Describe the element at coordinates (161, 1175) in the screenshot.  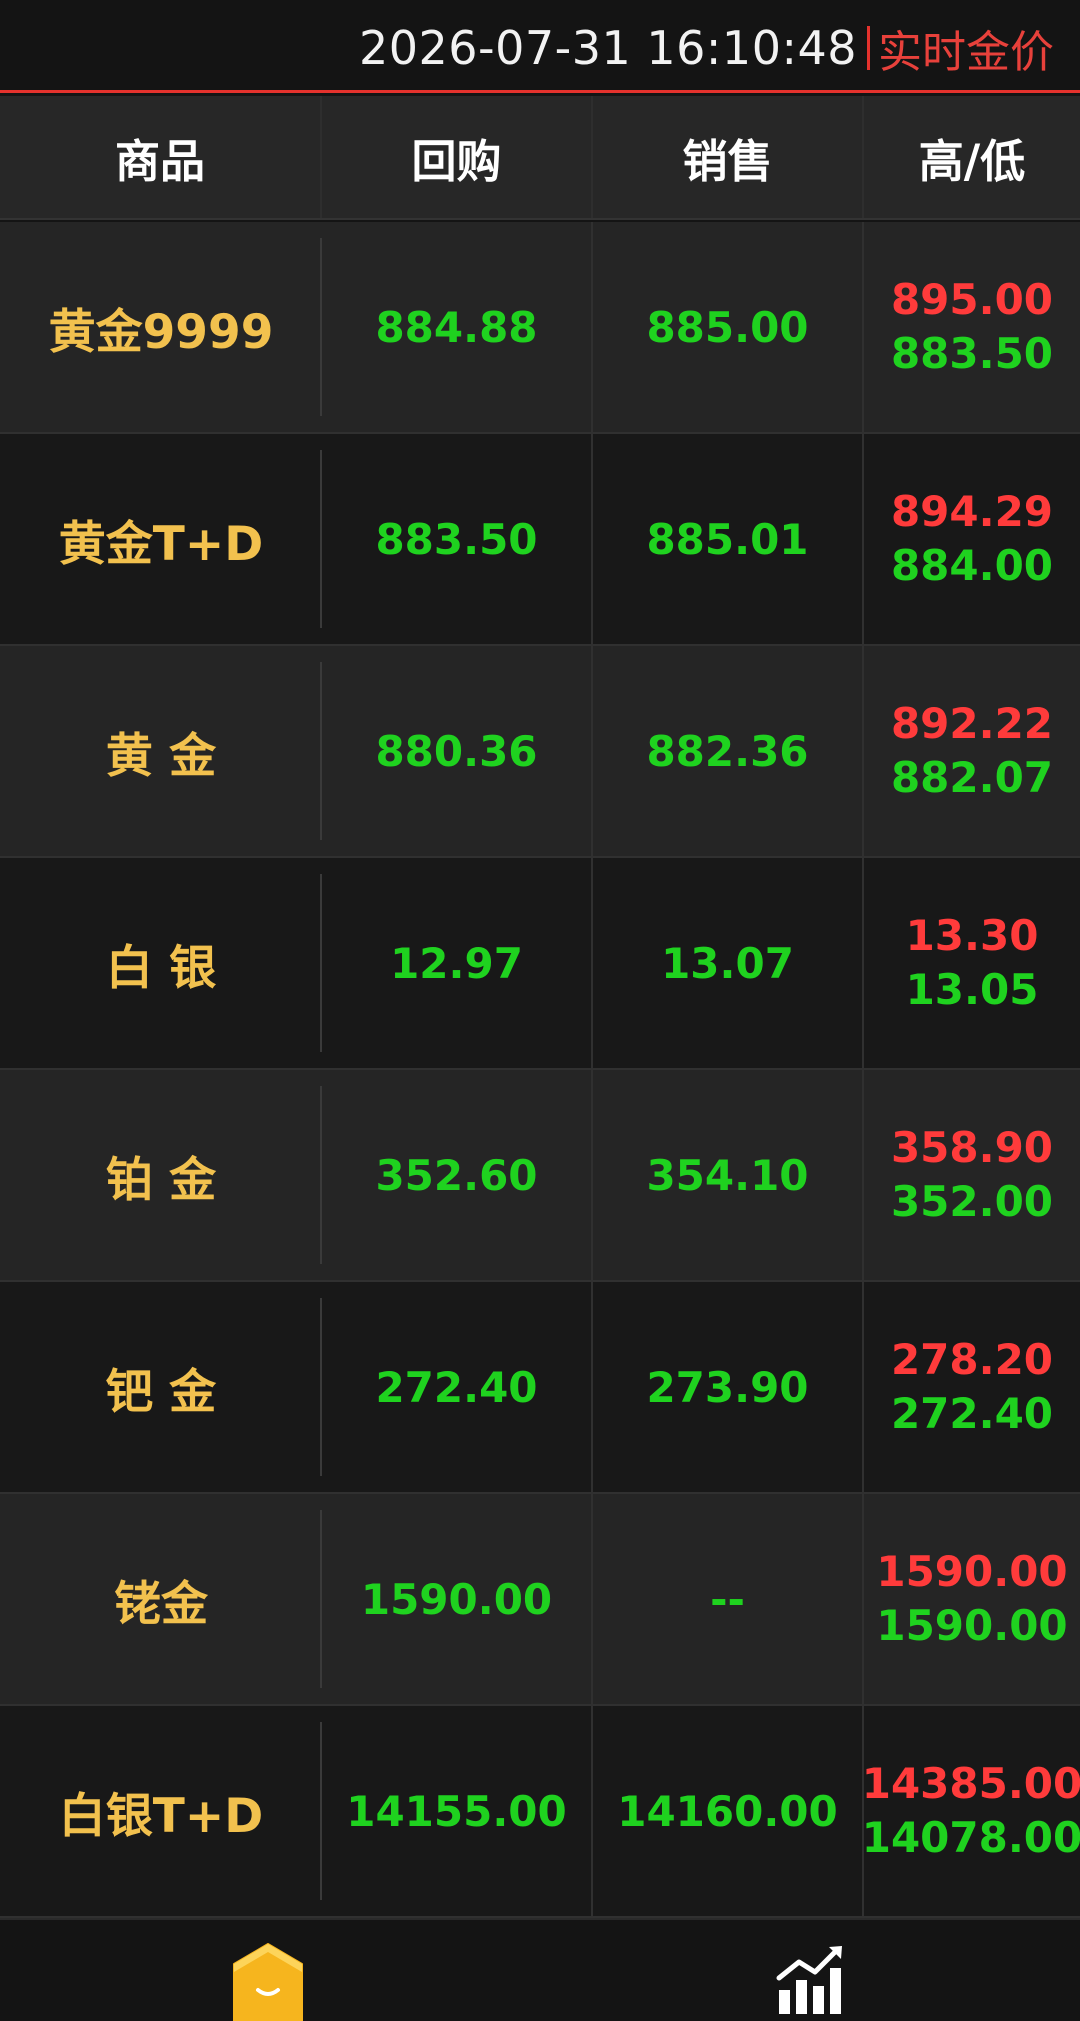
I see `product-name: 铂 金` at that location.